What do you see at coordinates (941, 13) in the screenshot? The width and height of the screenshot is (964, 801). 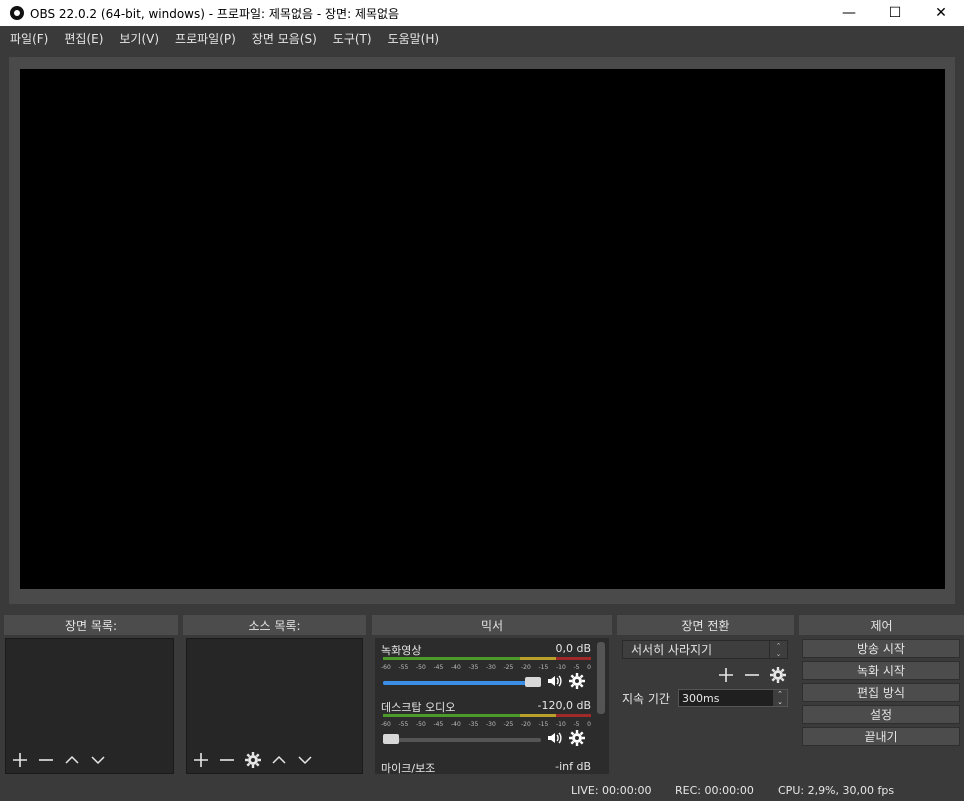 I see `close-button: ✕` at bounding box center [941, 13].